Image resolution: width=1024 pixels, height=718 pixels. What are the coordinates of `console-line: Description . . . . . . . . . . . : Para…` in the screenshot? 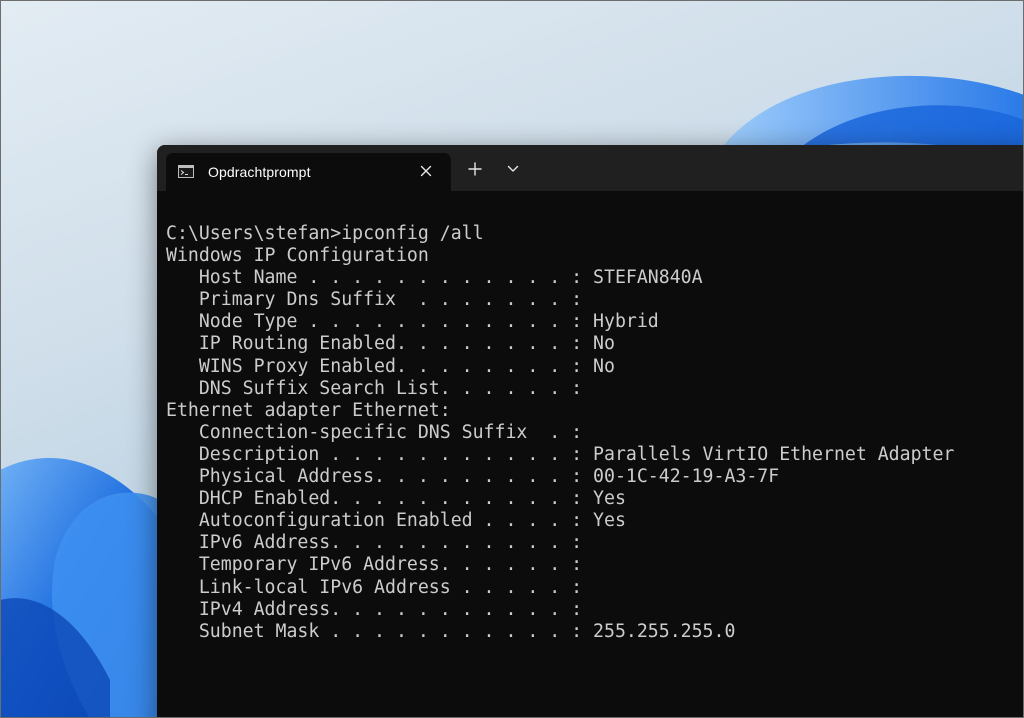 It's located at (560, 454).